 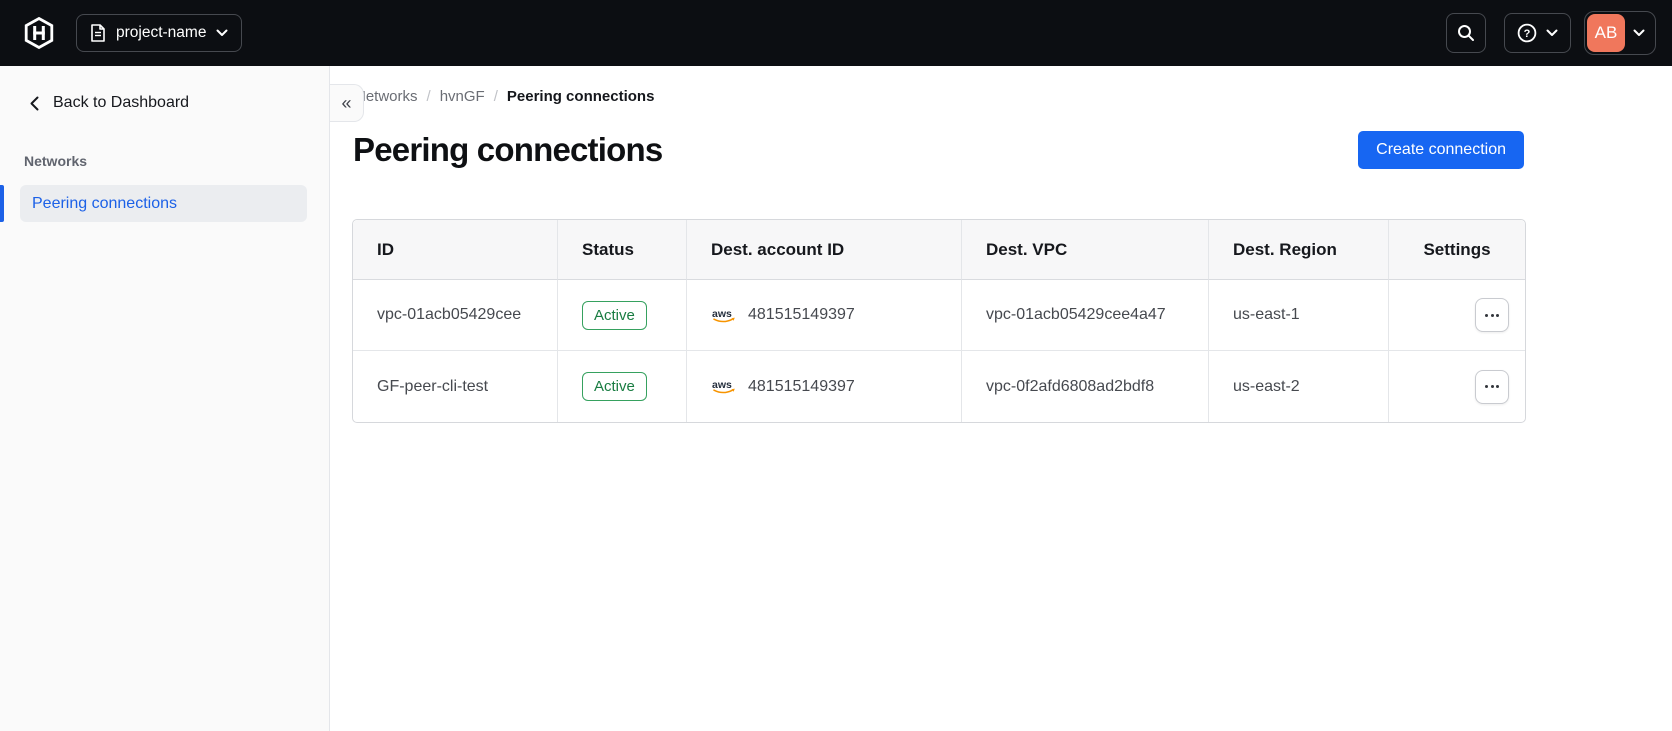 What do you see at coordinates (823, 250) in the screenshot?
I see `column-header-account: Dest. account ID` at bounding box center [823, 250].